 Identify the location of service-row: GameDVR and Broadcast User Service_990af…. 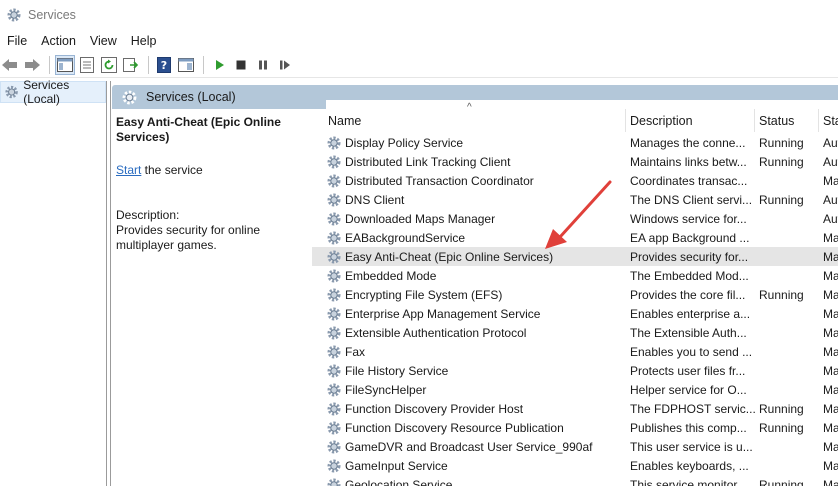
(575, 446).